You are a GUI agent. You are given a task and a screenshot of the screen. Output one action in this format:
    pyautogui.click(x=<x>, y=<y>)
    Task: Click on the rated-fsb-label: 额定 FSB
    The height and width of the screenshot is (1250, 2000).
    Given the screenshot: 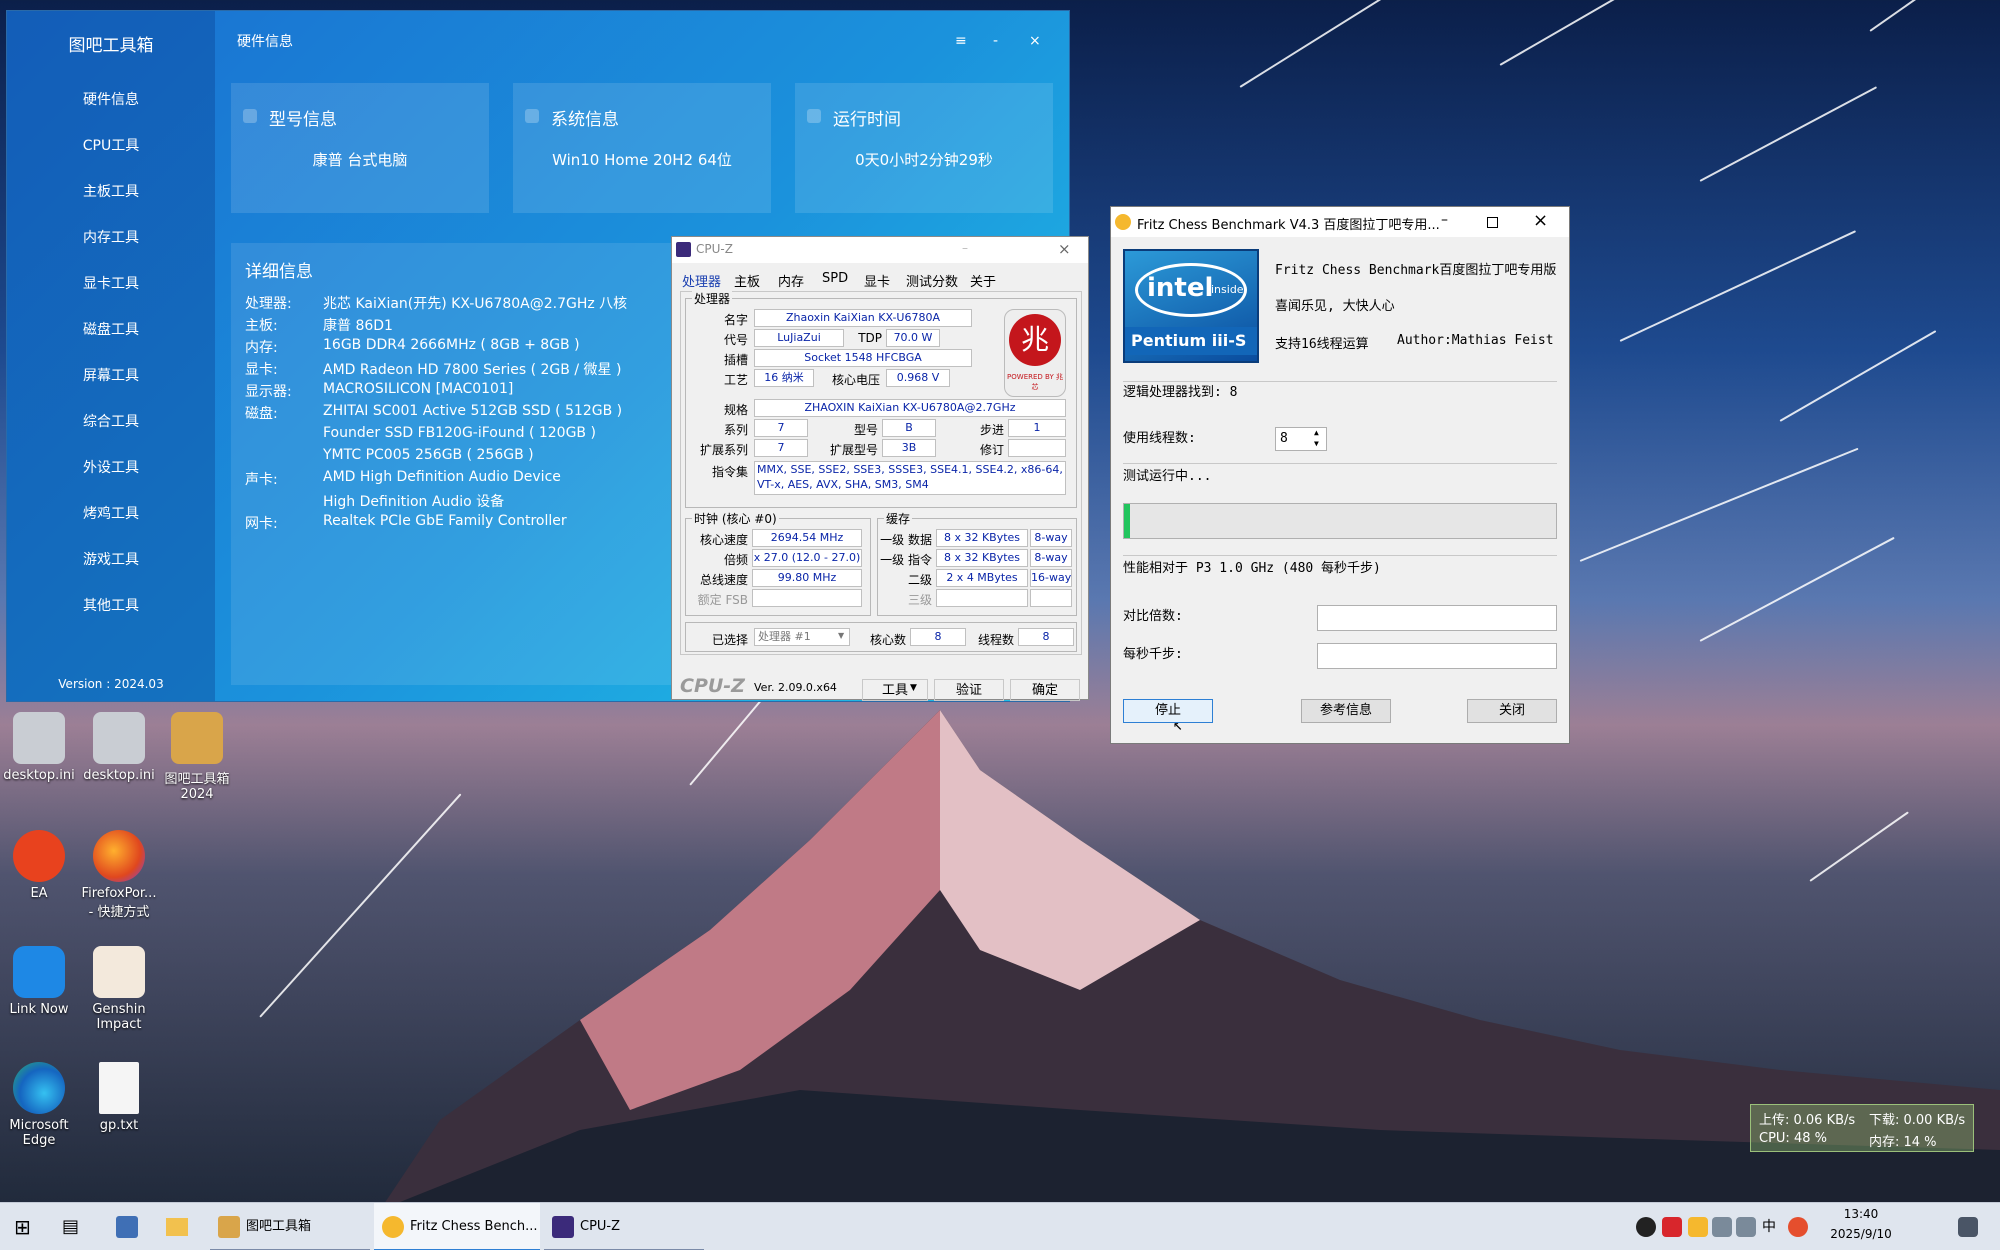 What is the action you would take?
    pyautogui.click(x=722, y=600)
    